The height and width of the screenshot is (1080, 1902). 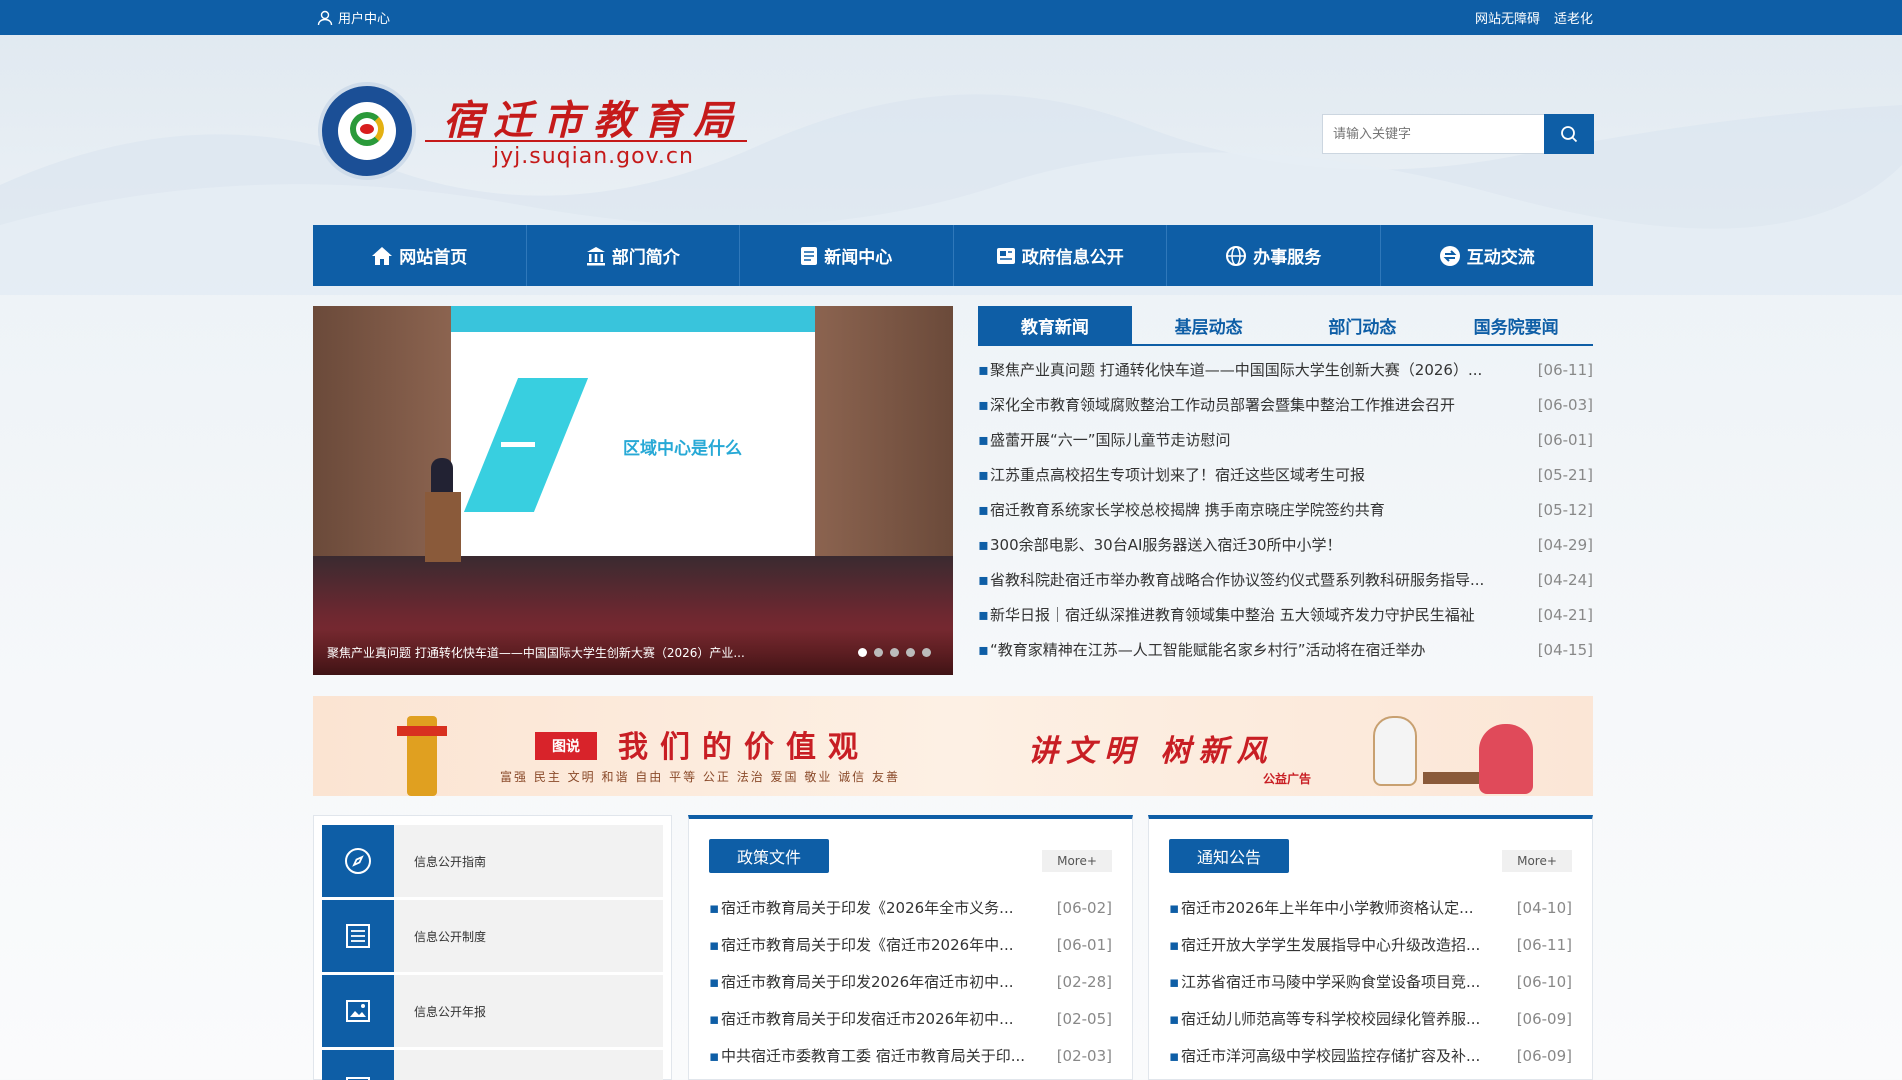 I want to click on building-icon, so click(x=595, y=255).